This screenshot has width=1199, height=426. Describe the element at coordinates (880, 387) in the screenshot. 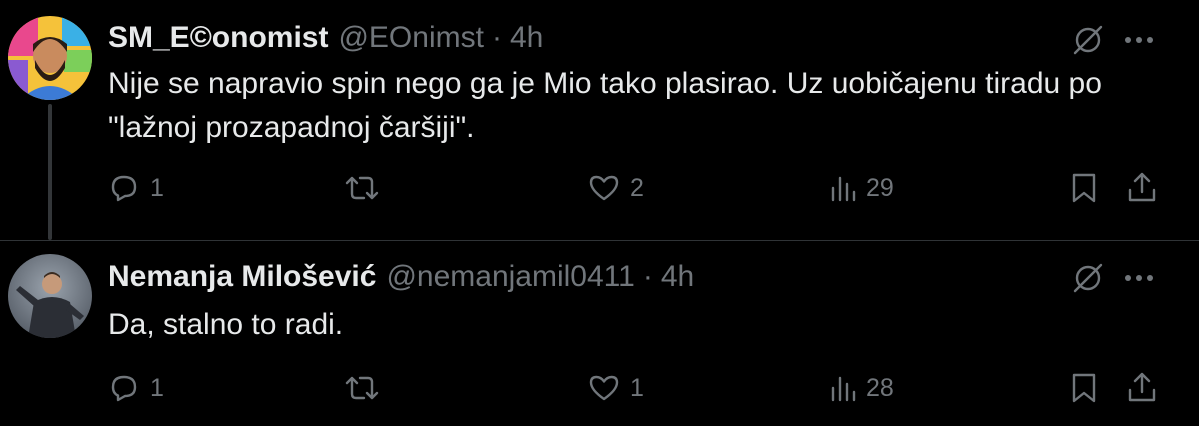

I see `view-count: 28` at that location.